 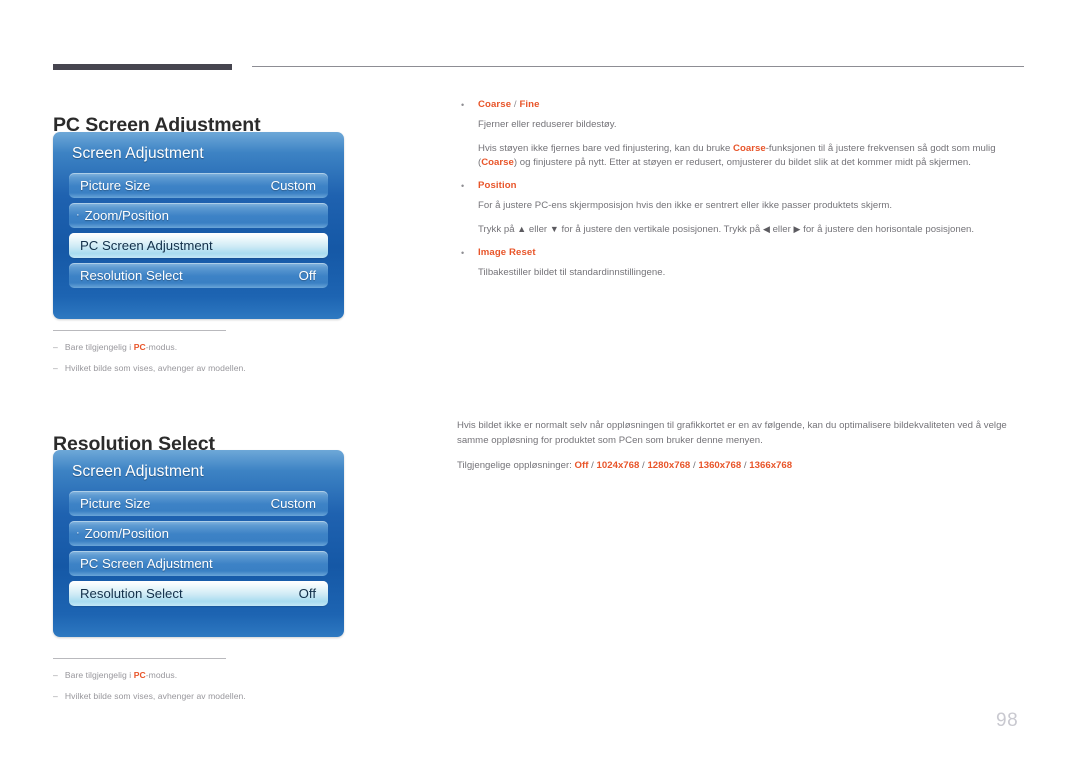 I want to click on resolution-value: 1360x768, so click(x=720, y=465).